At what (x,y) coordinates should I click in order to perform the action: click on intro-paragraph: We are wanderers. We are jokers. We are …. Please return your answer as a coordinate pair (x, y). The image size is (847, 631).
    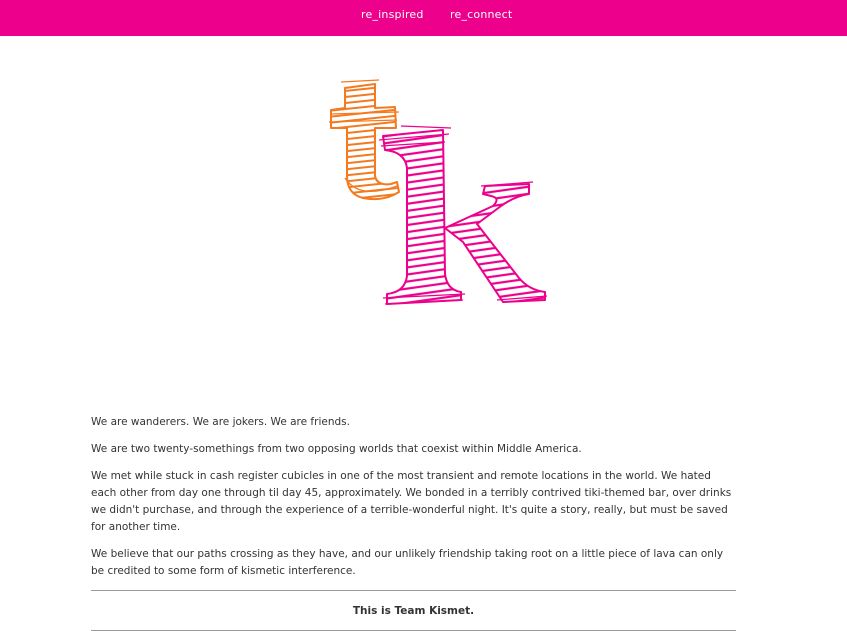
    Looking at the image, I should click on (220, 422).